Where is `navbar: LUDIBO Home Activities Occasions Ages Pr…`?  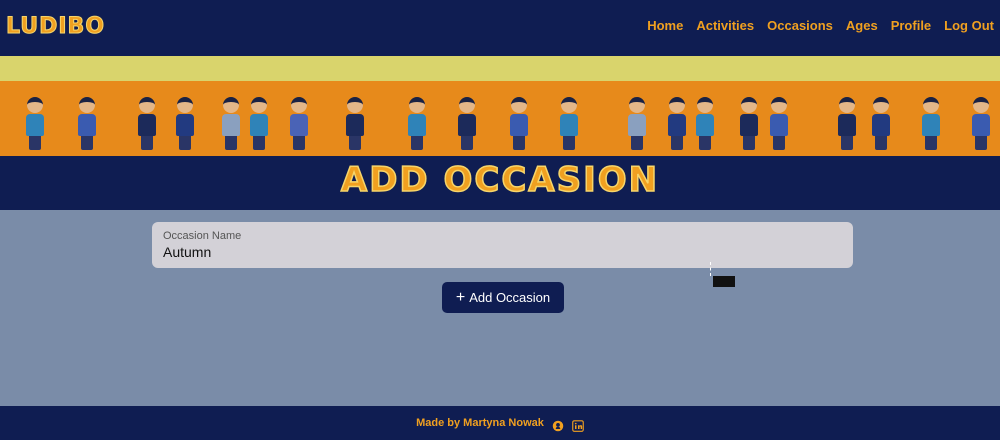
navbar: LUDIBO Home Activities Occasions Ages Pr… is located at coordinates (500, 28).